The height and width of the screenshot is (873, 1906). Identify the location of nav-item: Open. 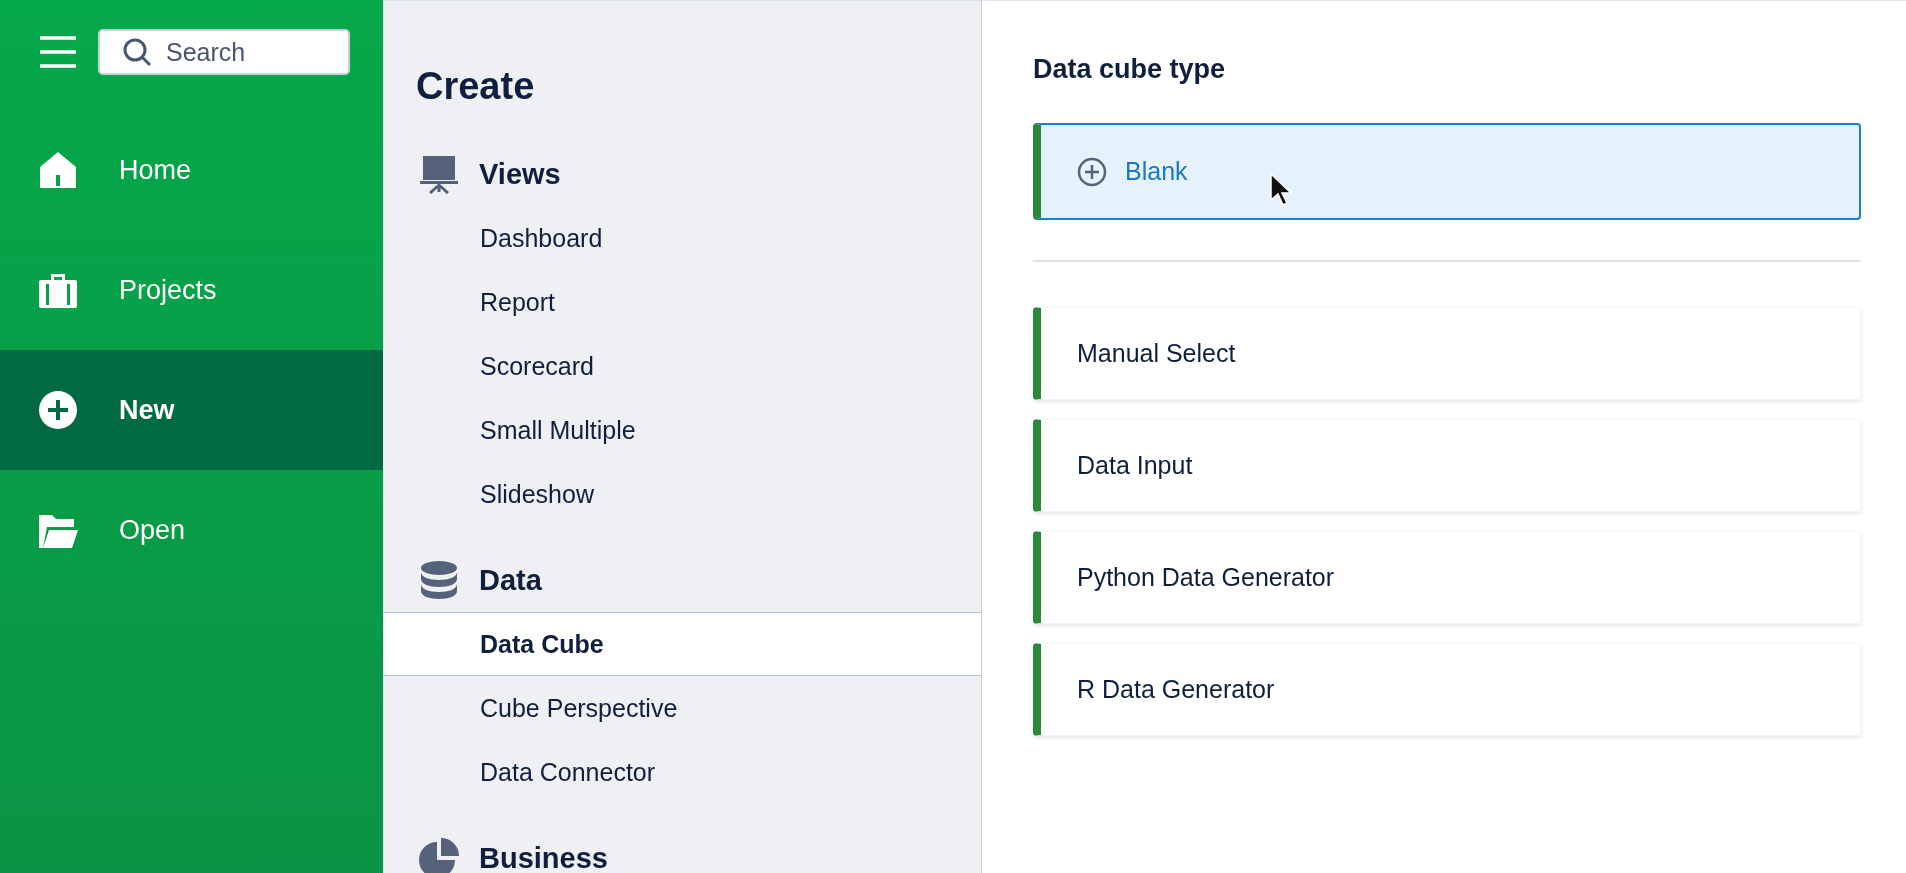
(191, 530).